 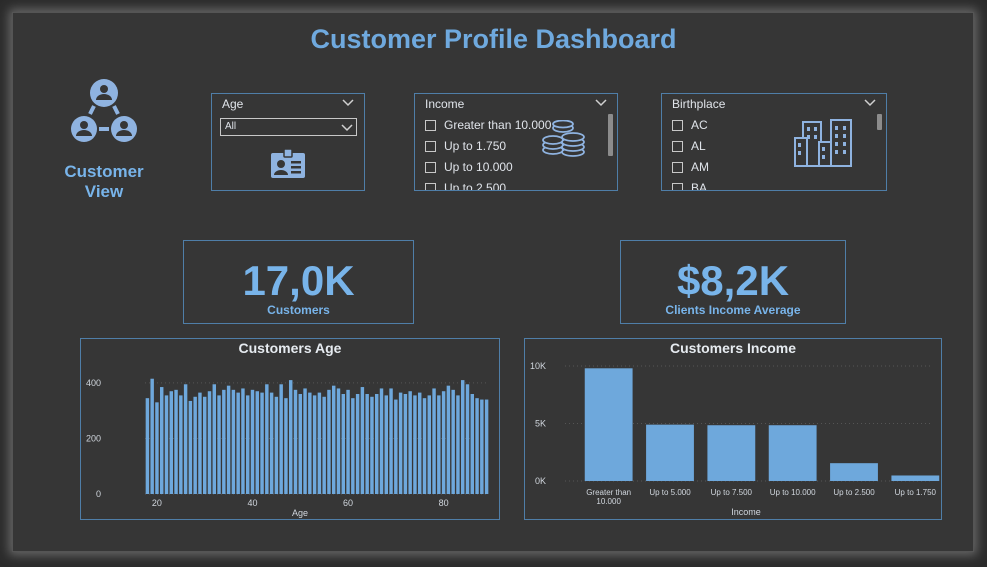 What do you see at coordinates (469, 167) in the screenshot?
I see `income-option: Up to 10.000` at bounding box center [469, 167].